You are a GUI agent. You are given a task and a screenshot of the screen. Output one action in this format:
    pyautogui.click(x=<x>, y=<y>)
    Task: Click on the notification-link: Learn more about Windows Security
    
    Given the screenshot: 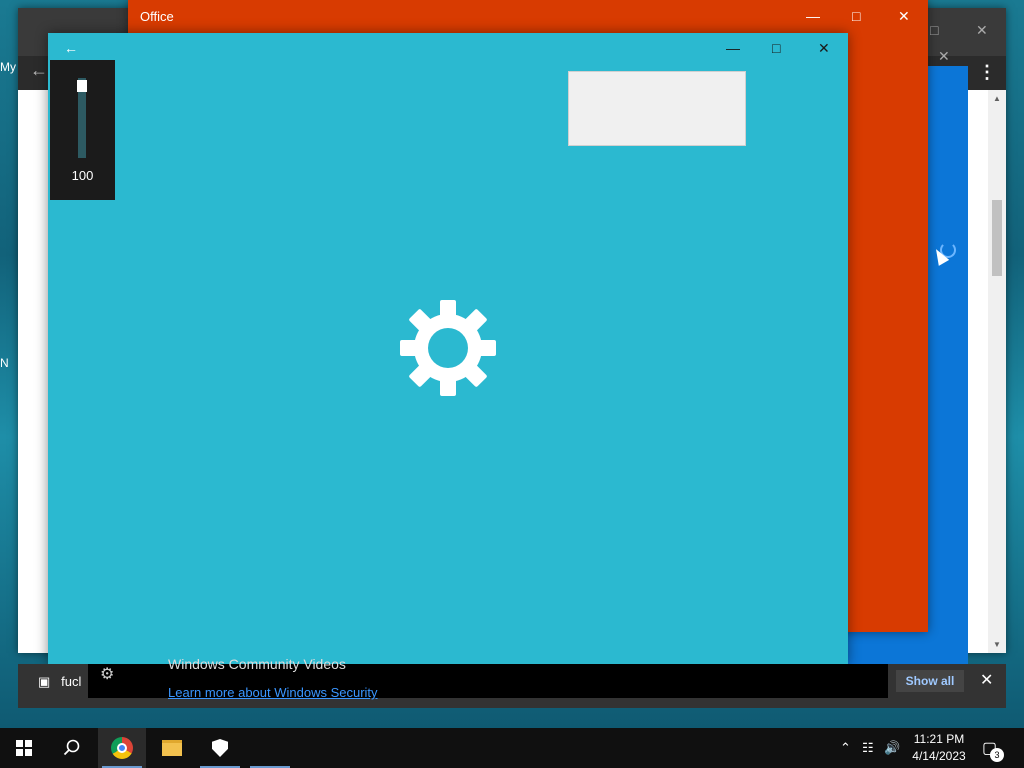 What is the action you would take?
    pyautogui.click(x=273, y=692)
    